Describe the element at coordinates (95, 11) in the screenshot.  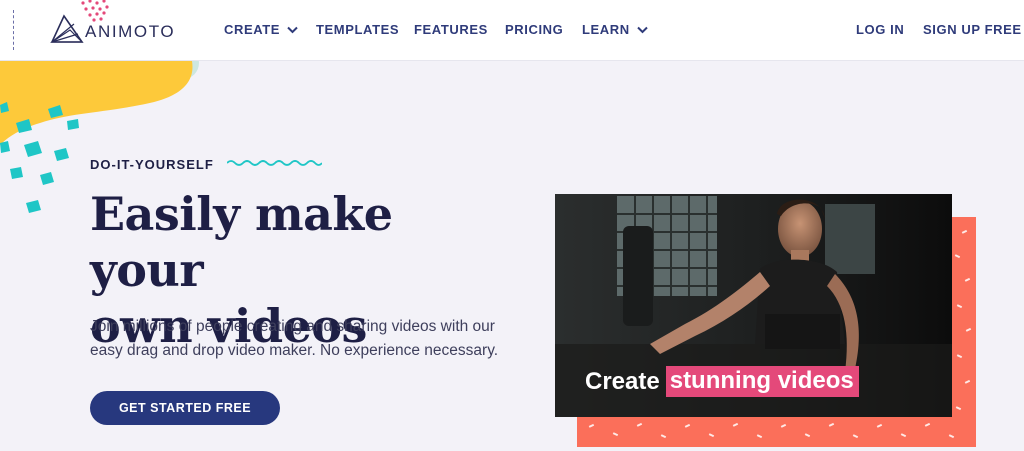
I see `decorative-dots-icon` at that location.